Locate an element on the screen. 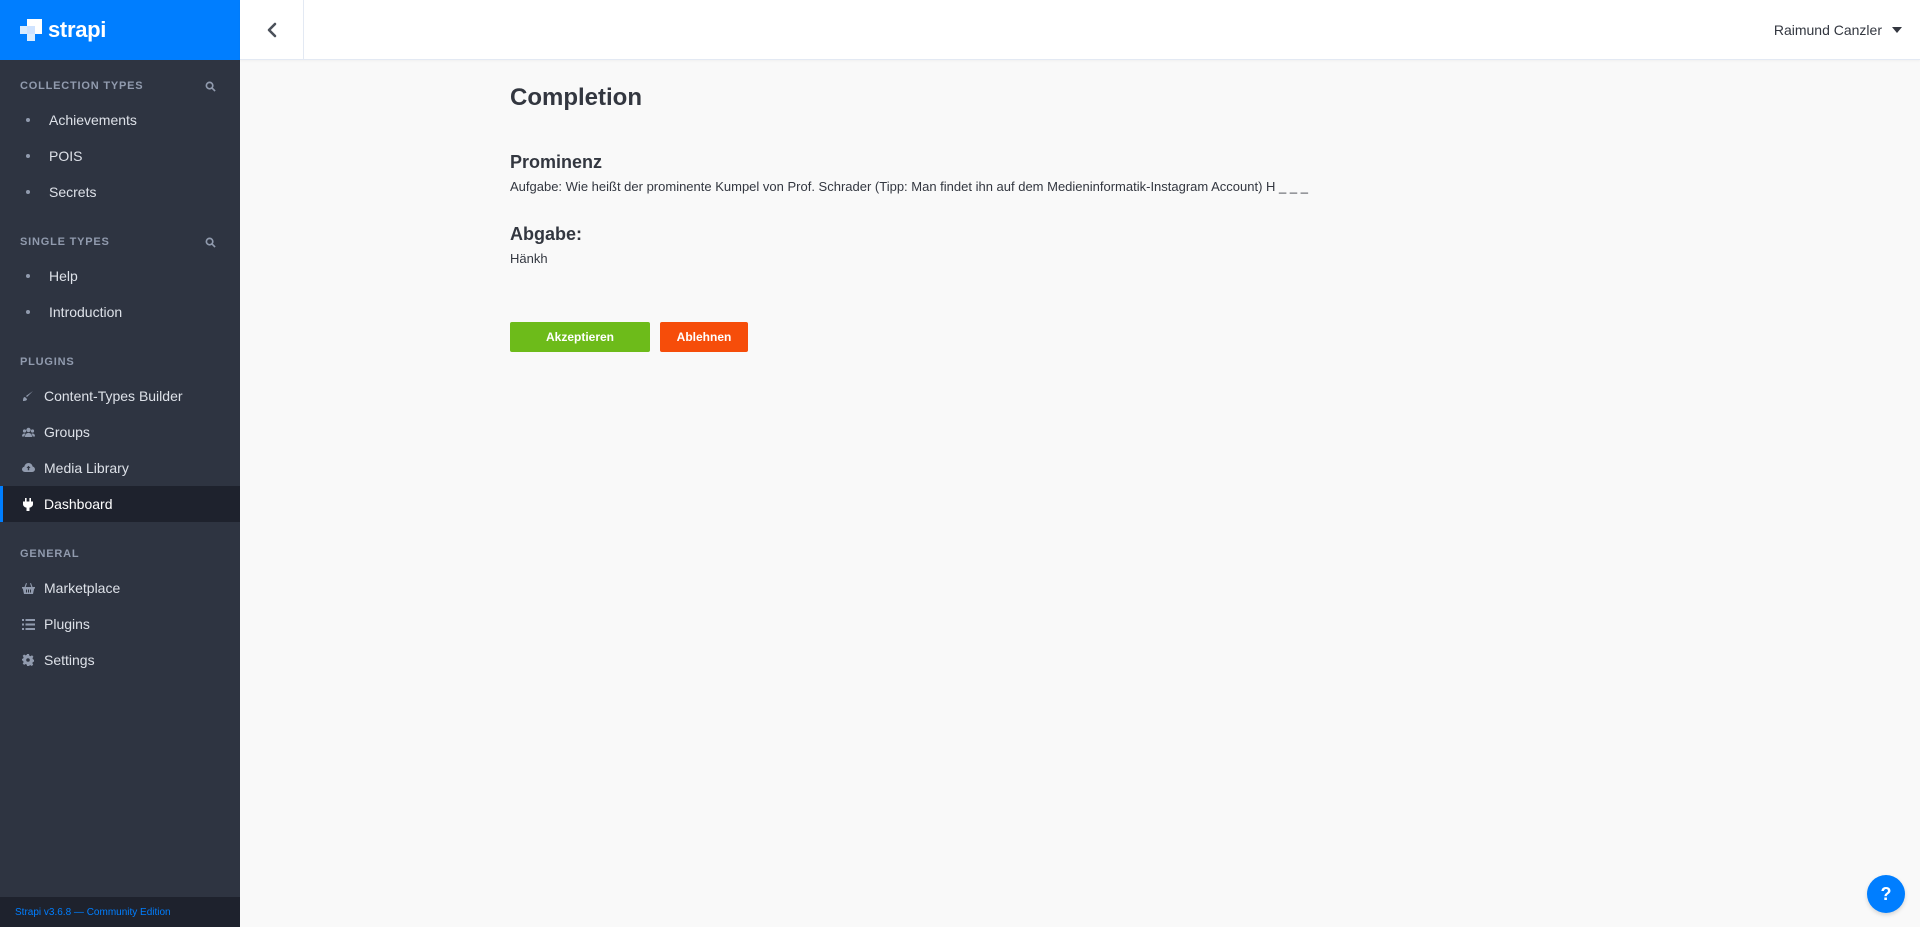 The width and height of the screenshot is (1920, 927). sidebar-item-dashboard: Dashboard is located at coordinates (120, 504).